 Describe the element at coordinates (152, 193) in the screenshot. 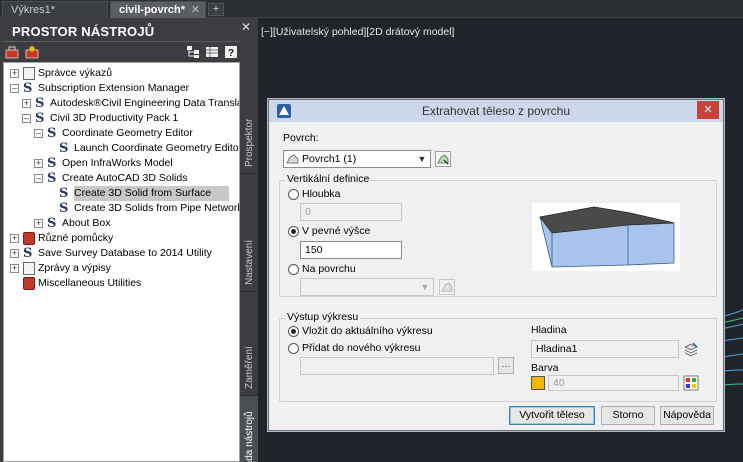

I see `tree-item-label: Create 3D Solid from Surface` at that location.